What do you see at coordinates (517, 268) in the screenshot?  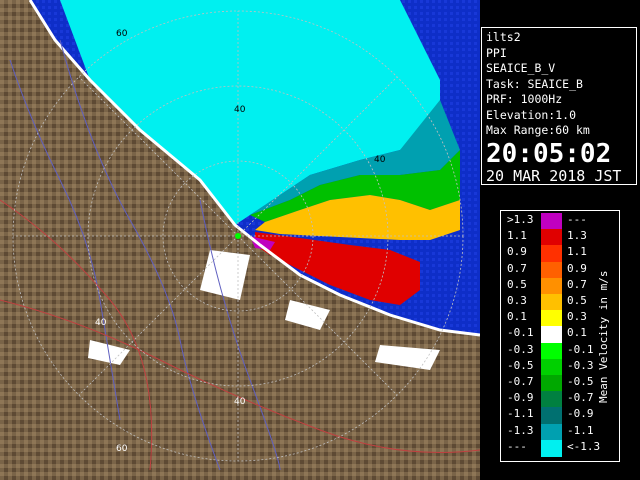 I see `legend-low-value: 0.7` at bounding box center [517, 268].